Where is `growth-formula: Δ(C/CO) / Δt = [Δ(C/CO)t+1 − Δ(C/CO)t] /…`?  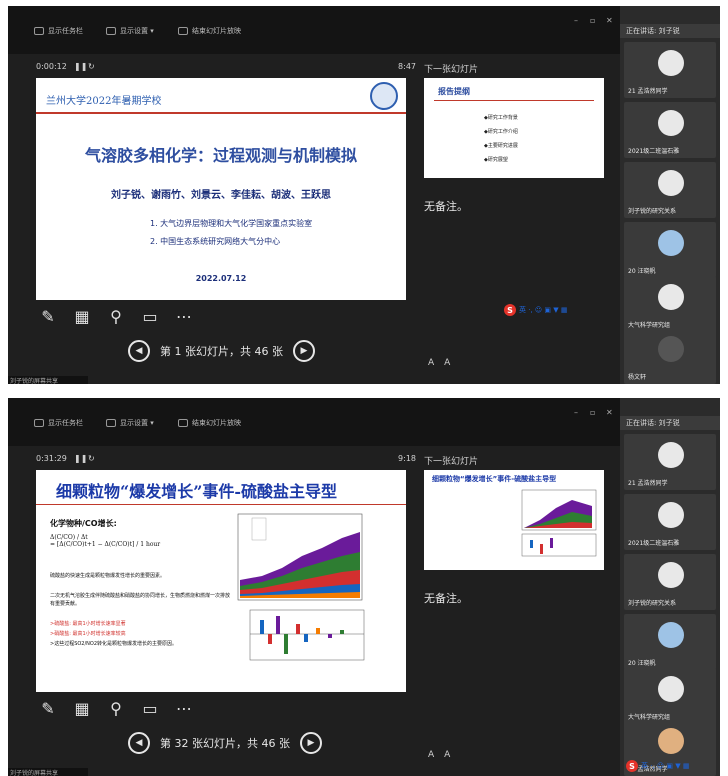 growth-formula: Δ(C/CO) / Δt = [Δ(C/CO)t+1 − Δ(C/CO)t] /… is located at coordinates (135, 551).